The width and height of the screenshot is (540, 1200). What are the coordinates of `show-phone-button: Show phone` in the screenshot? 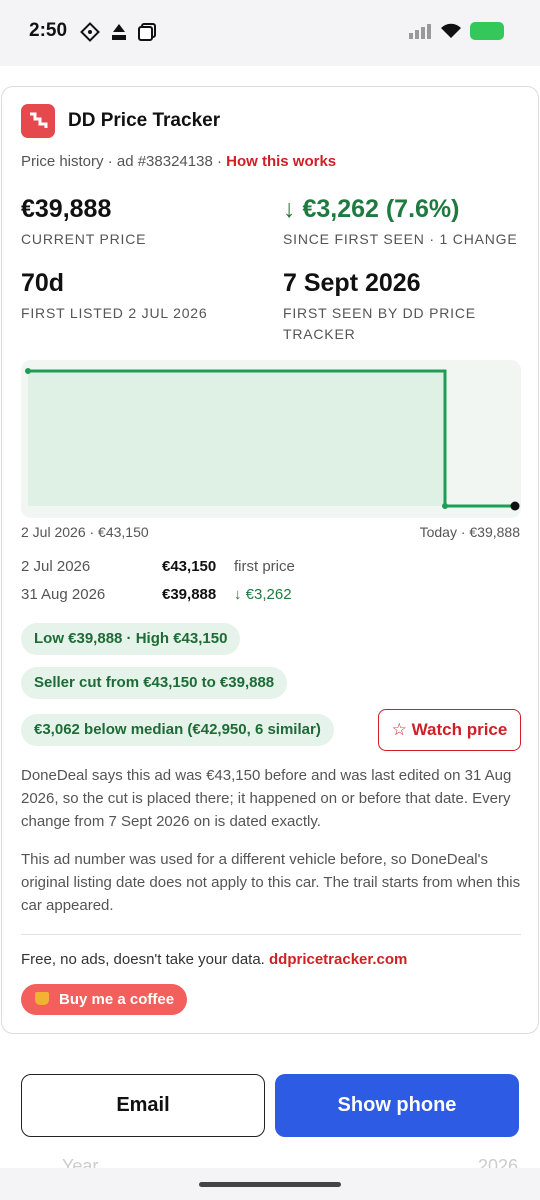 It's located at (397, 1105).